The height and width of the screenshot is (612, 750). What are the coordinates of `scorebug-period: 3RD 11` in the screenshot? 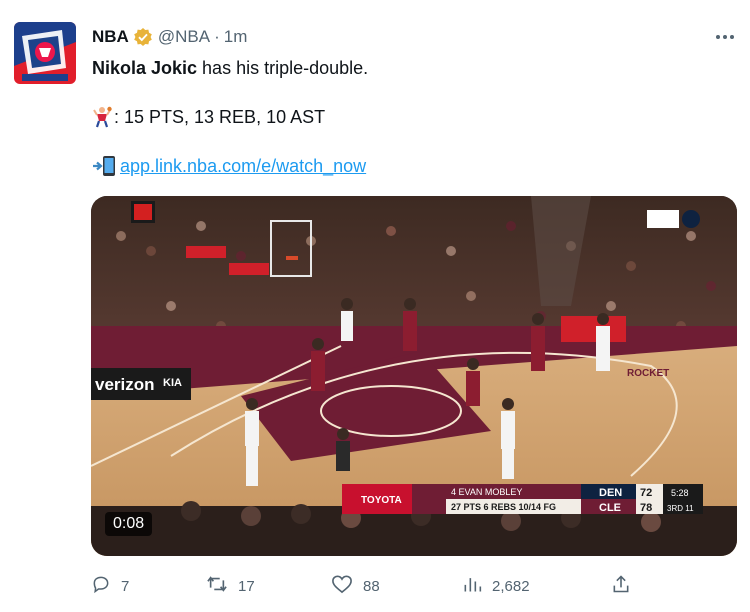 It's located at (680, 508).